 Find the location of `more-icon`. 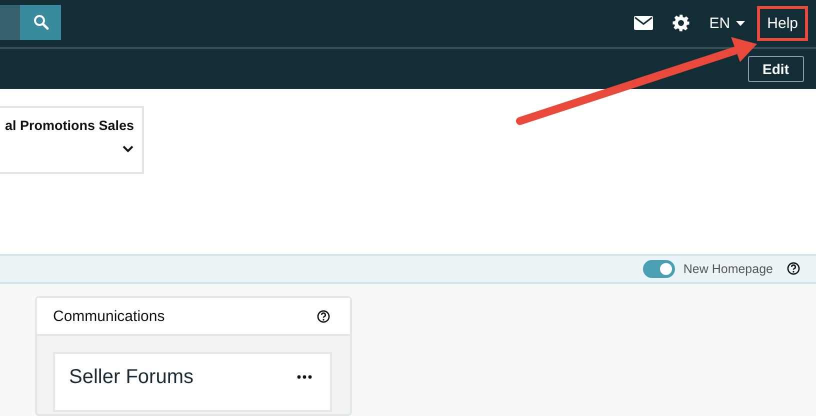

more-icon is located at coordinates (304, 377).